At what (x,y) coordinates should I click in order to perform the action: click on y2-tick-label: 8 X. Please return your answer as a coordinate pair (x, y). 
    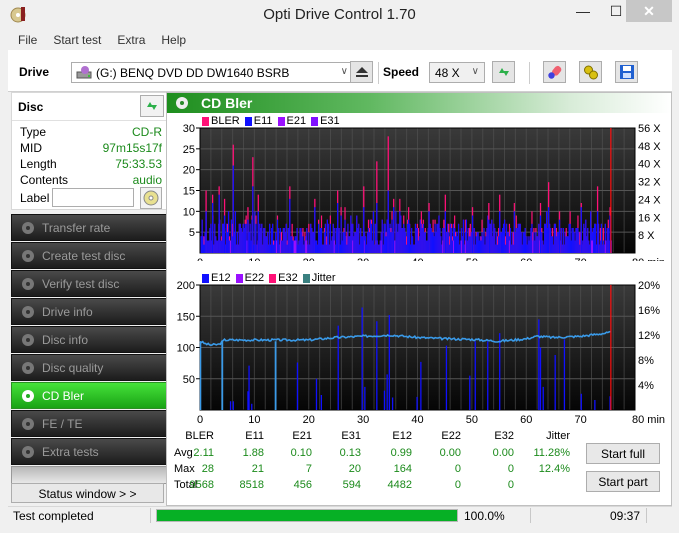
    Looking at the image, I should click on (646, 236).